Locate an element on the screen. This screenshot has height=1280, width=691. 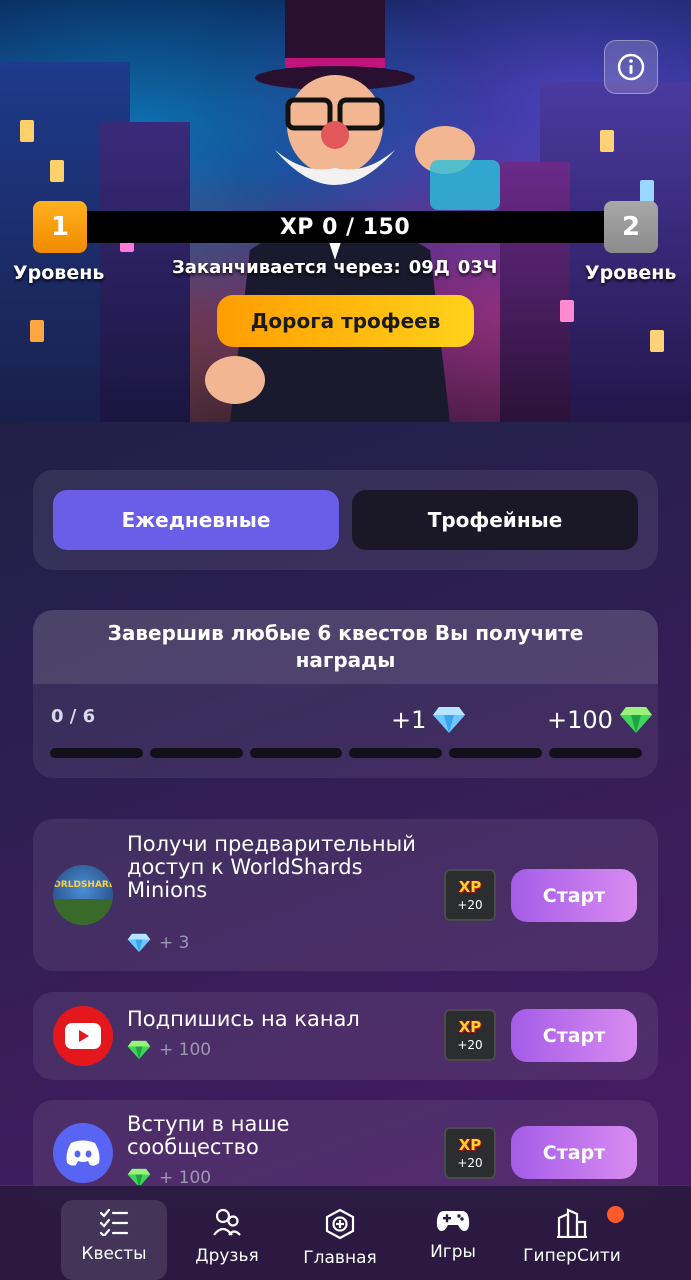
bottom-navigation: Квесты Друзья Главная Игры ГиперСити is located at coordinates (345, 1232).